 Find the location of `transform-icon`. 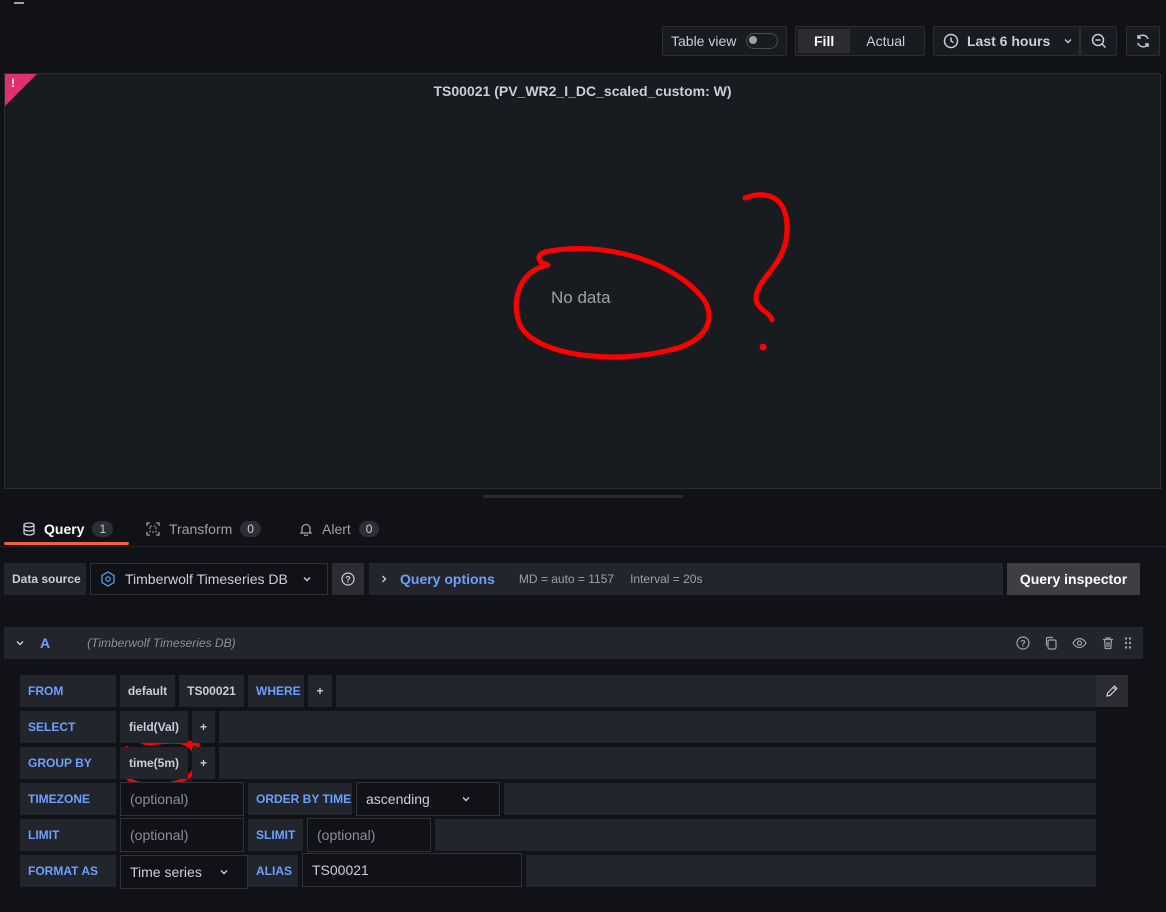

transform-icon is located at coordinates (153, 529).